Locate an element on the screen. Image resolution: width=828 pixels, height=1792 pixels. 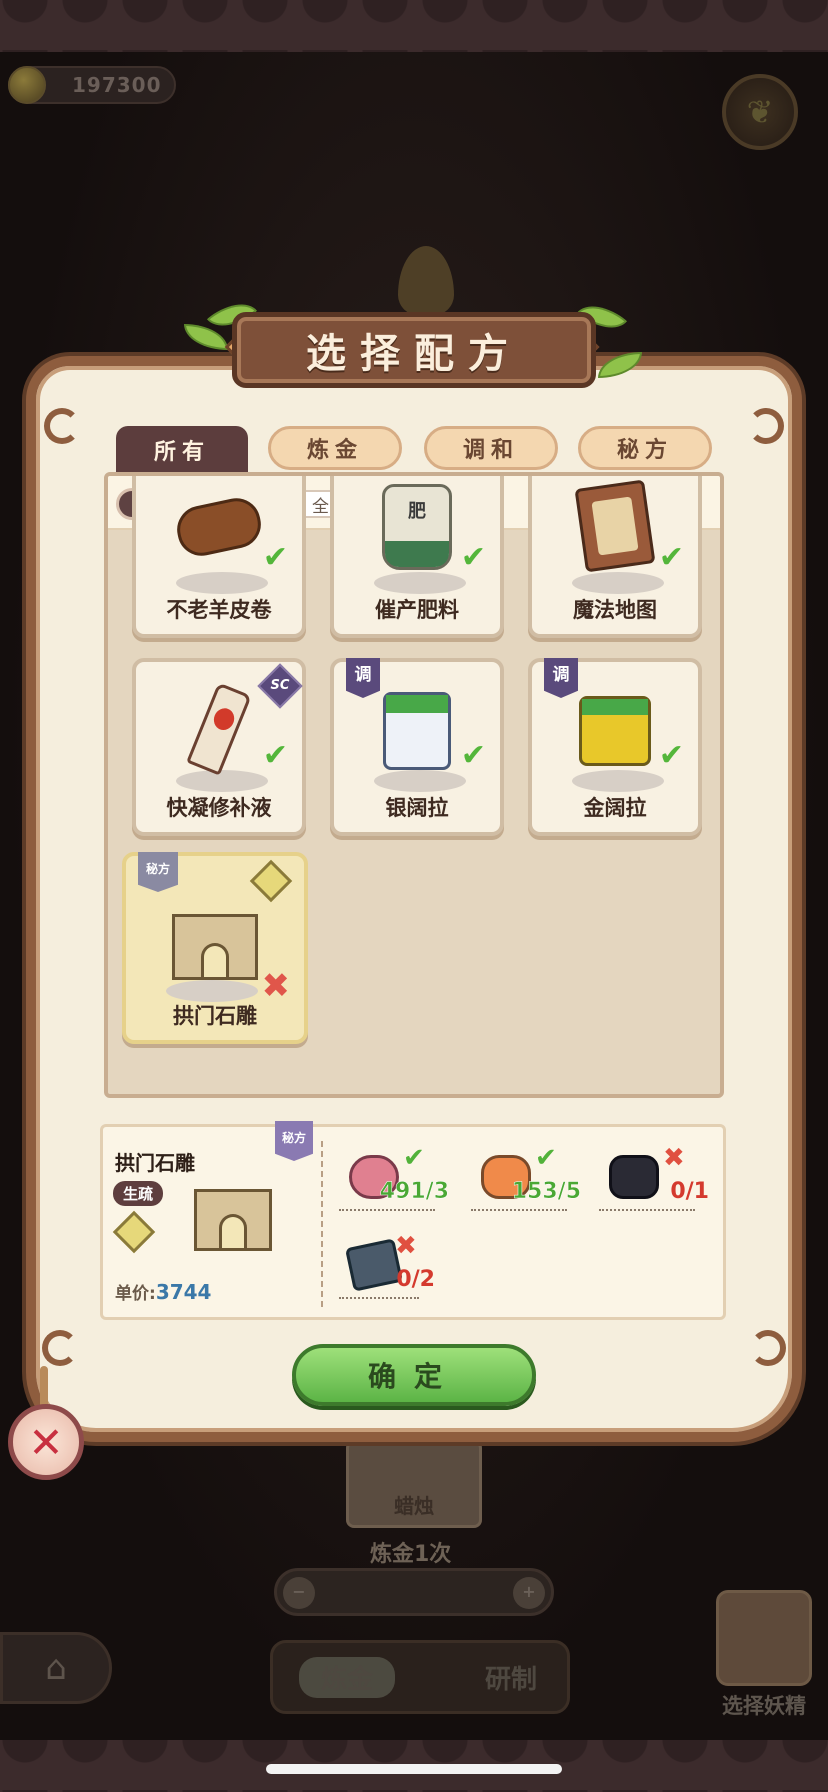
background-home-button: ⌂ is located at coordinates (56, 1668).